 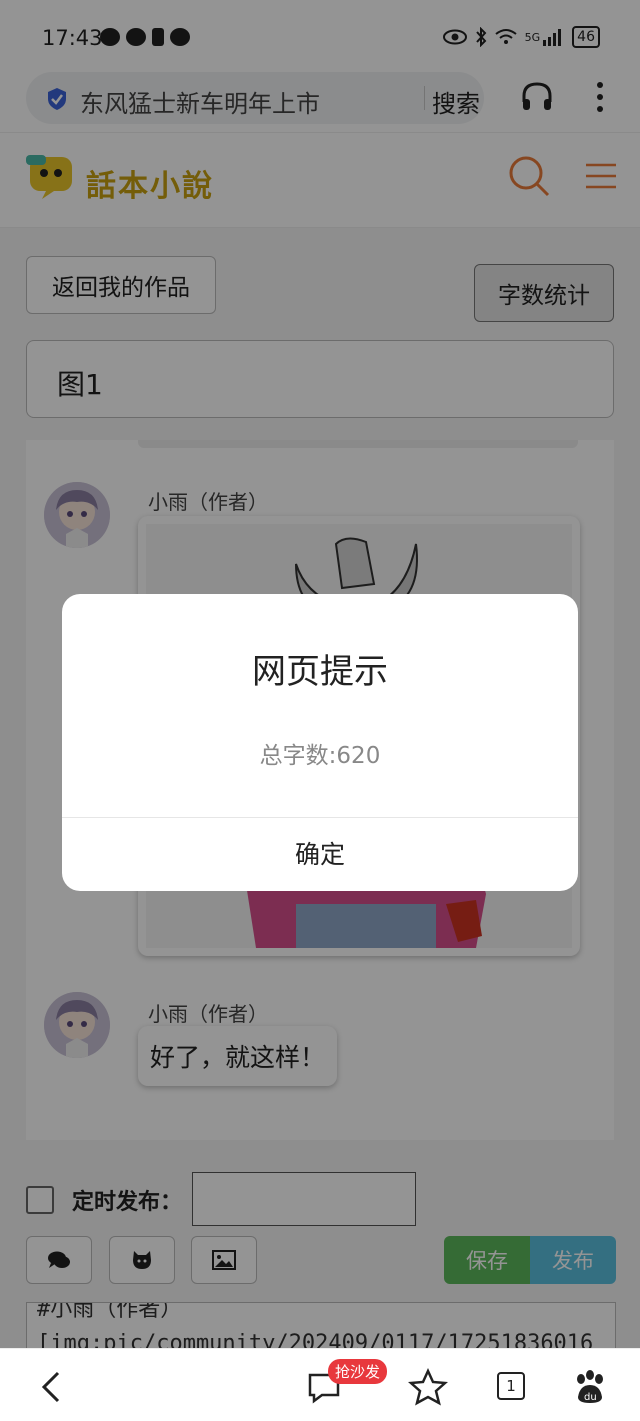 What do you see at coordinates (54, 1387) in the screenshot?
I see `back-arrow-icon` at bounding box center [54, 1387].